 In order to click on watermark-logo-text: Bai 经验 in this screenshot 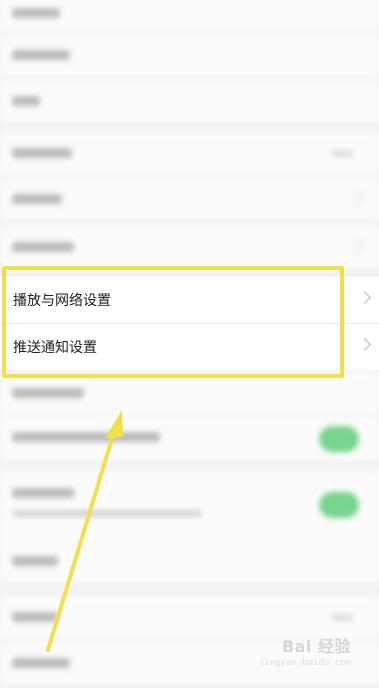, I will do `click(316, 646)`.